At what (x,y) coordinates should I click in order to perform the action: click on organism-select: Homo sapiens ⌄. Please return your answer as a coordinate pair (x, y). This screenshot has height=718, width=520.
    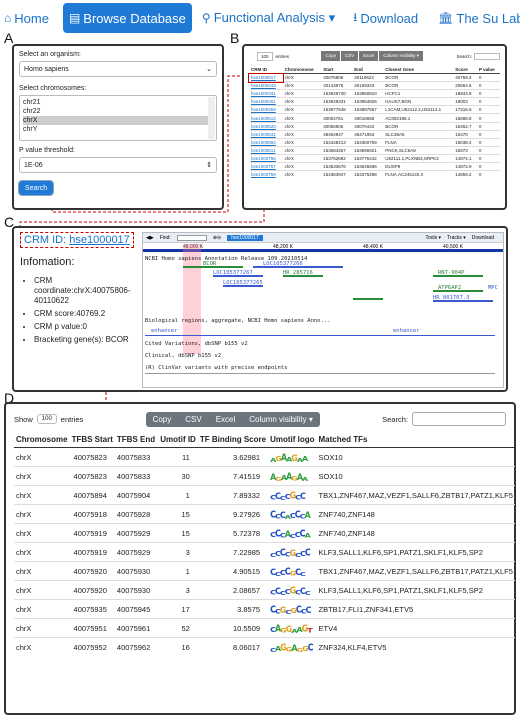
    Looking at the image, I should click on (118, 69).